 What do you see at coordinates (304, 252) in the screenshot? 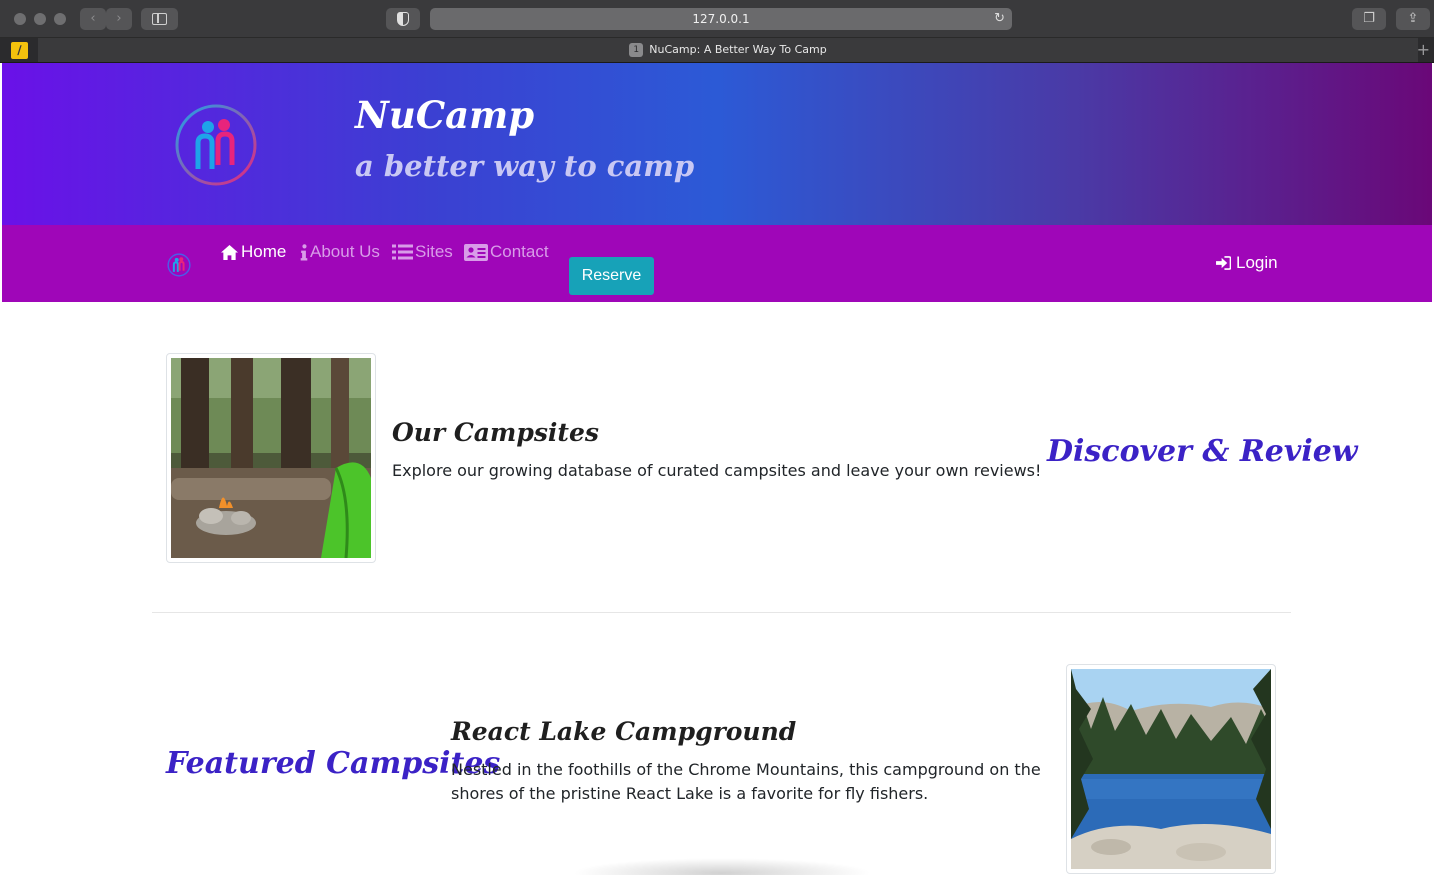
I see `info-icon` at bounding box center [304, 252].